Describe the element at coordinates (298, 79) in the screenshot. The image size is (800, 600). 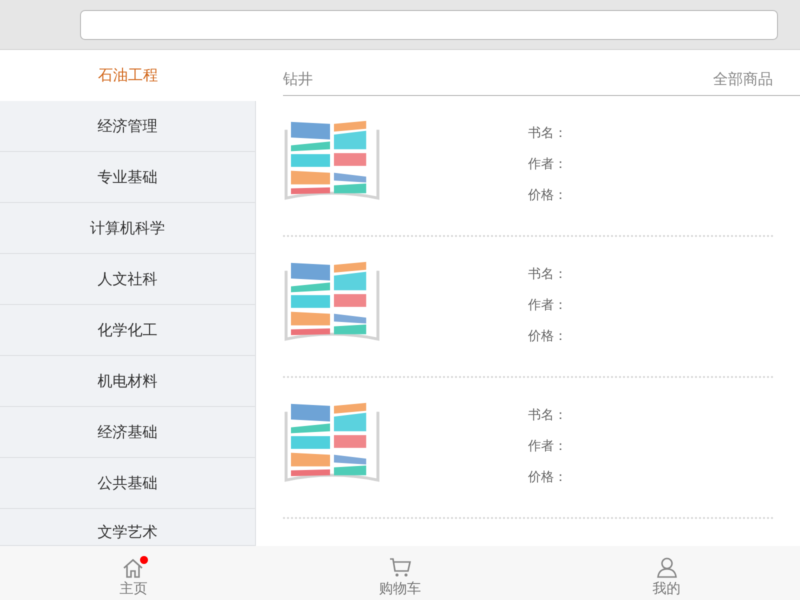
I see `section-title: 钻井` at that location.